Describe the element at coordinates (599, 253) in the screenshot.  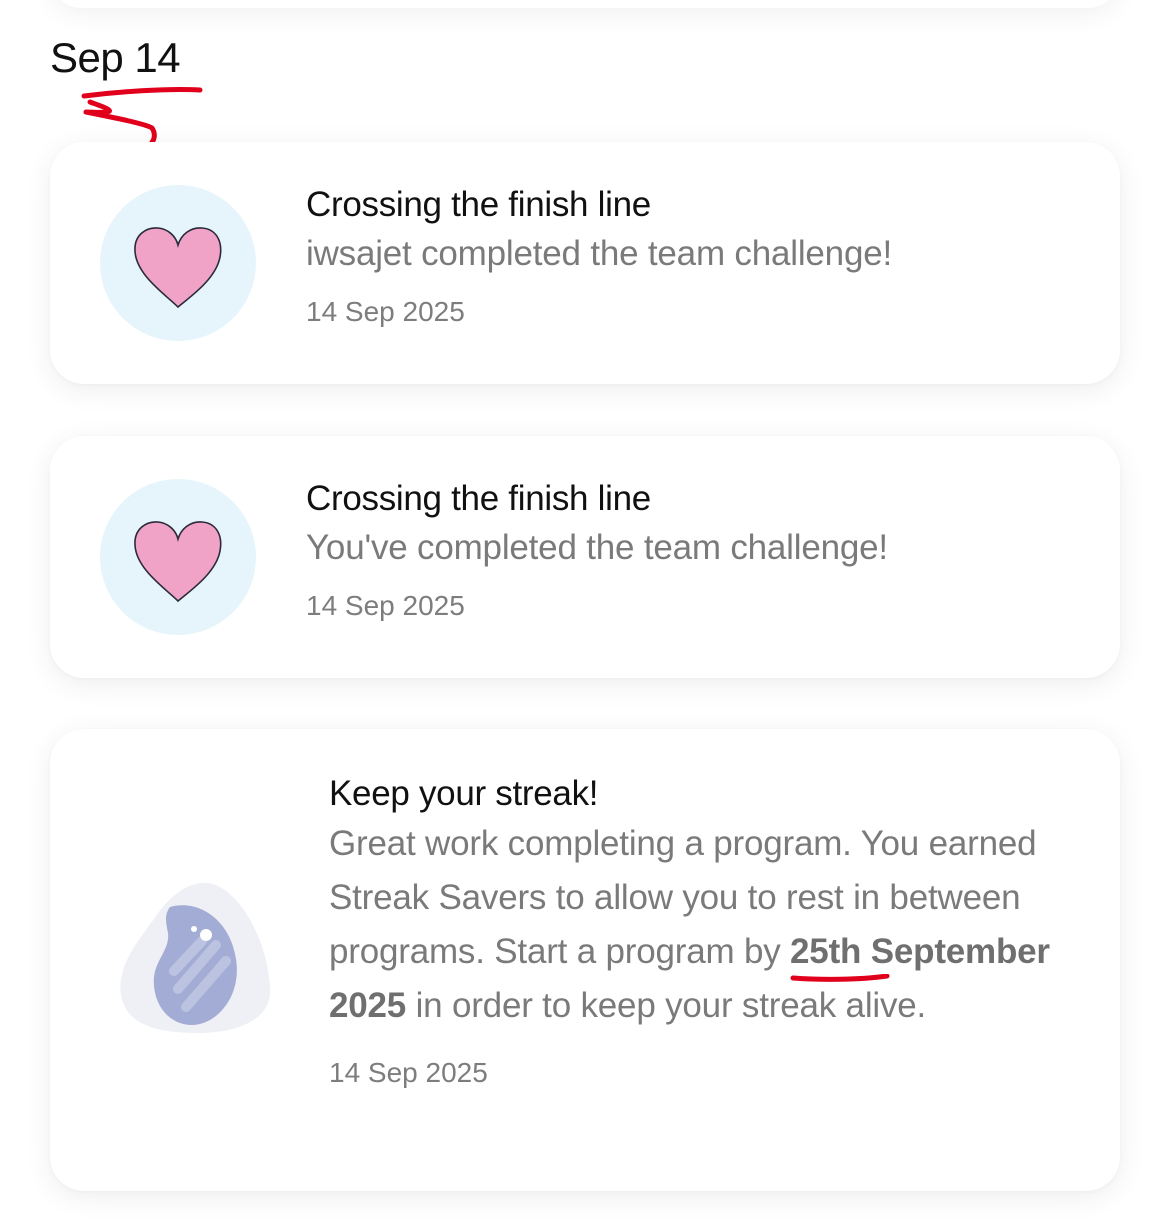
I see `notification-message: iwsajet completed the team challenge!` at that location.